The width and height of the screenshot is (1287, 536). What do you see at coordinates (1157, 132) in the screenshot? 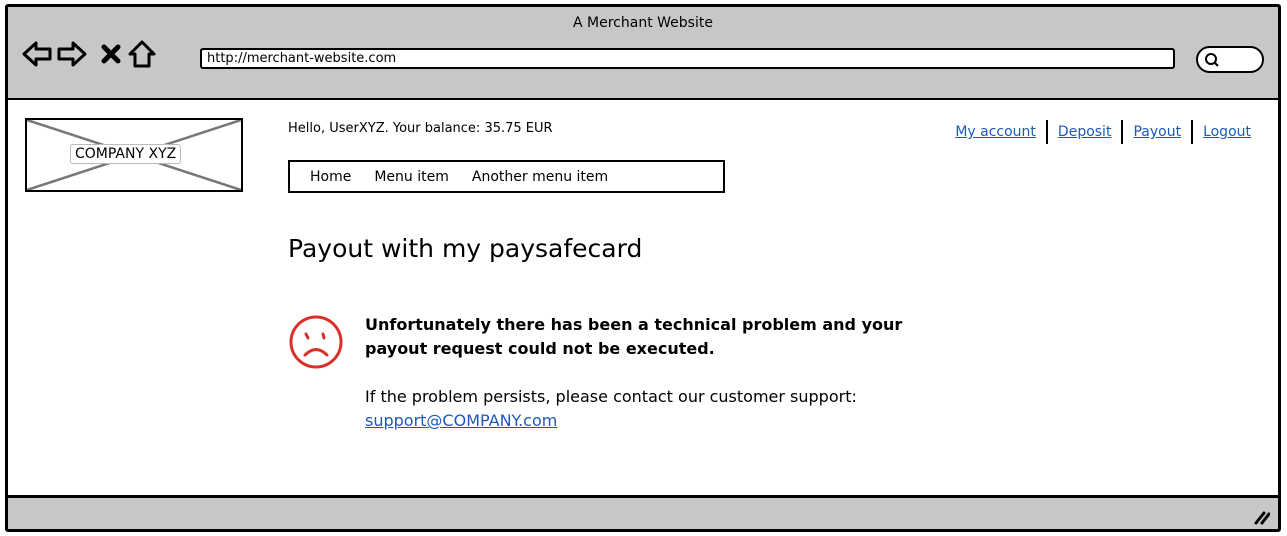
I see `payout-link: Payout` at bounding box center [1157, 132].